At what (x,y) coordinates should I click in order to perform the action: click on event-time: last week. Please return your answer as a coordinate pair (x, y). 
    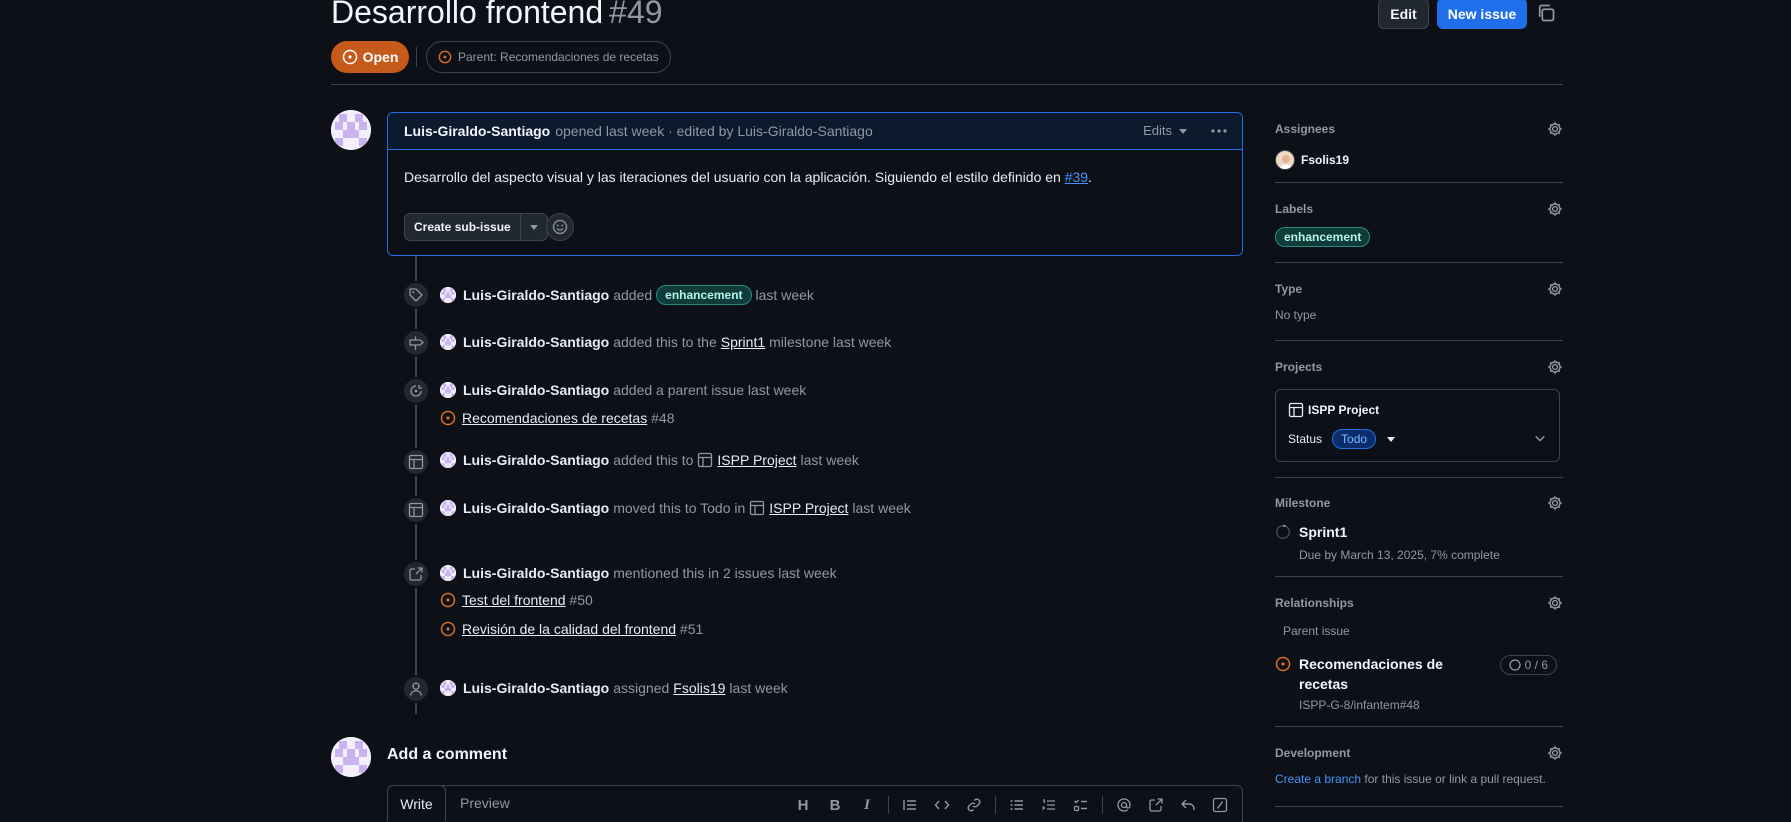
    Looking at the image, I should click on (881, 508).